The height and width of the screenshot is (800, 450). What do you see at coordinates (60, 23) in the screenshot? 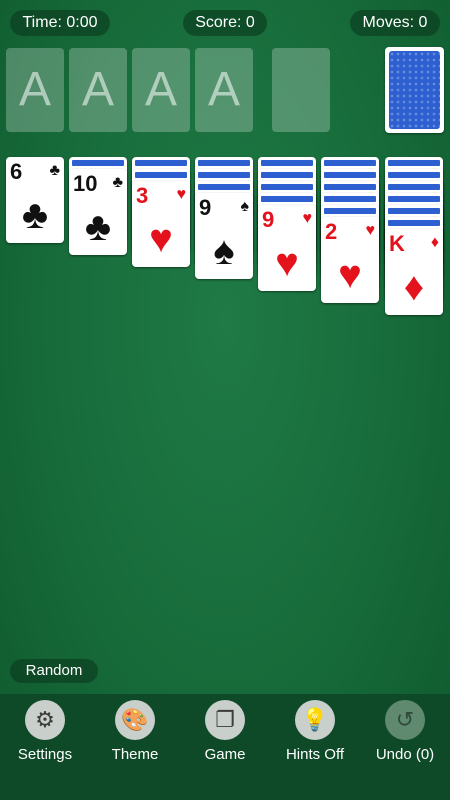
I see `timer-display: Time: 0:00` at bounding box center [60, 23].